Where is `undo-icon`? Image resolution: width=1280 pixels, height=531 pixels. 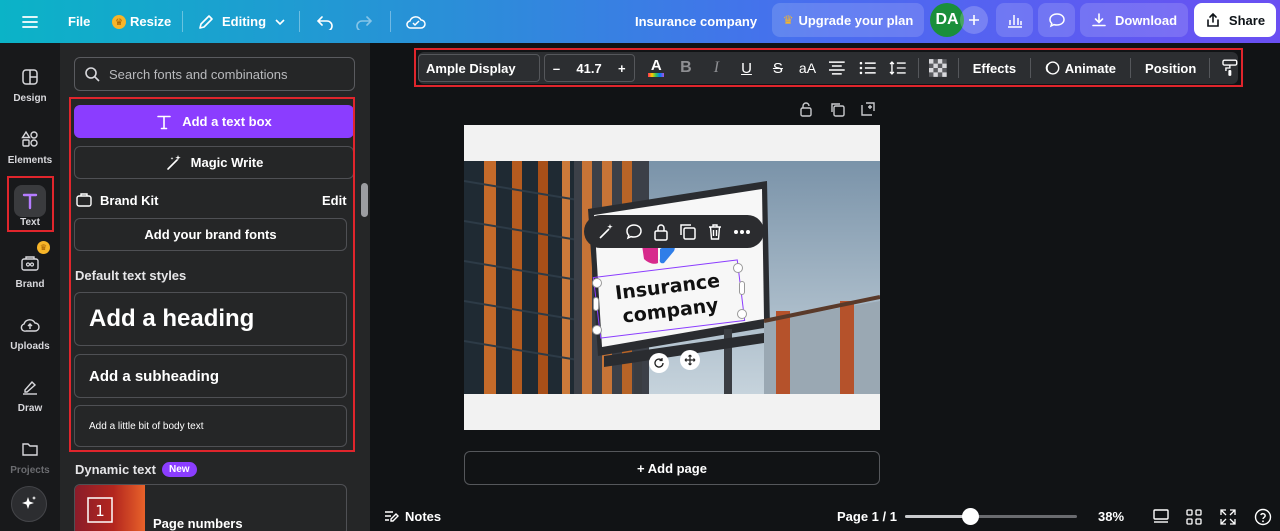
undo-icon is located at coordinates (324, 22).